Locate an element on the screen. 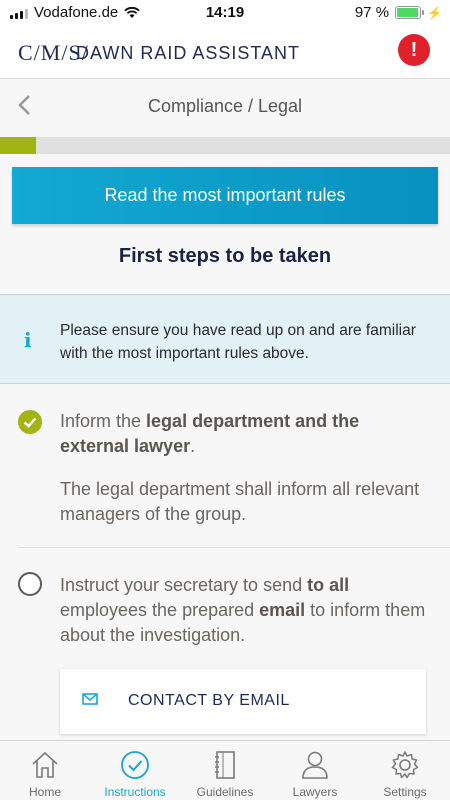  battery-percent: 97 % is located at coordinates (372, 12).